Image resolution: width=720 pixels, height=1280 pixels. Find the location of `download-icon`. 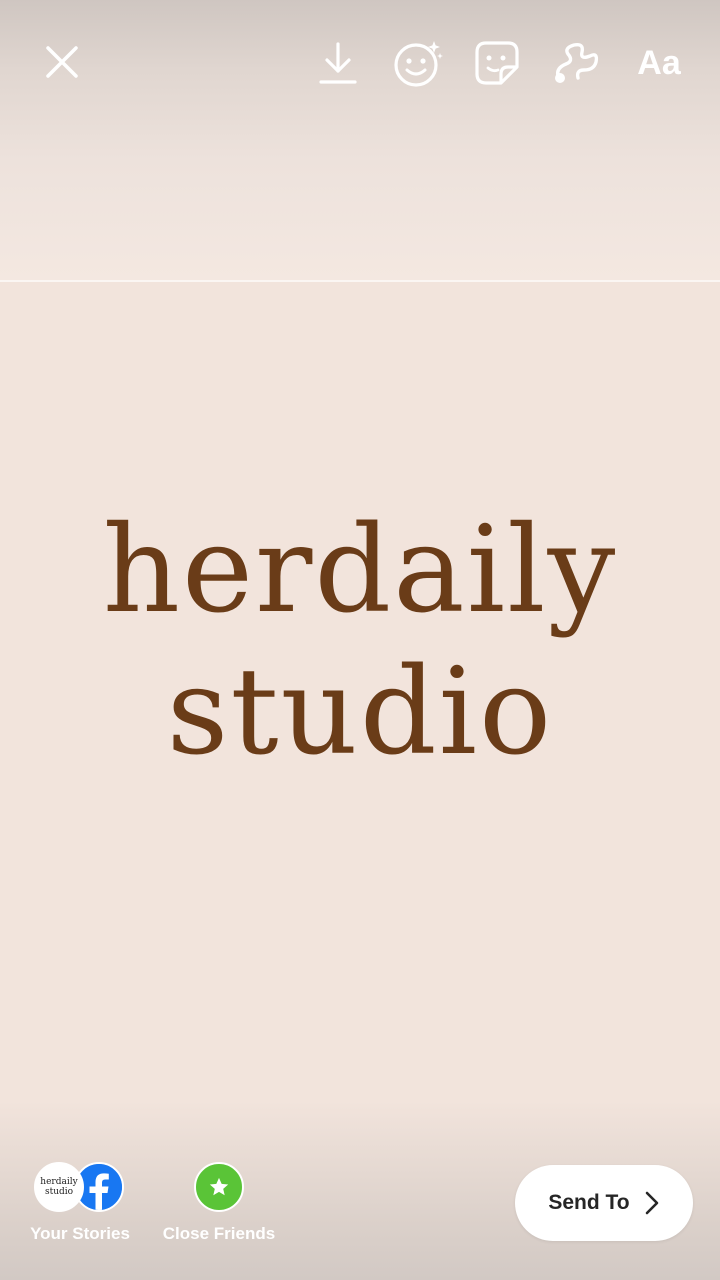

download-icon is located at coordinates (338, 63).